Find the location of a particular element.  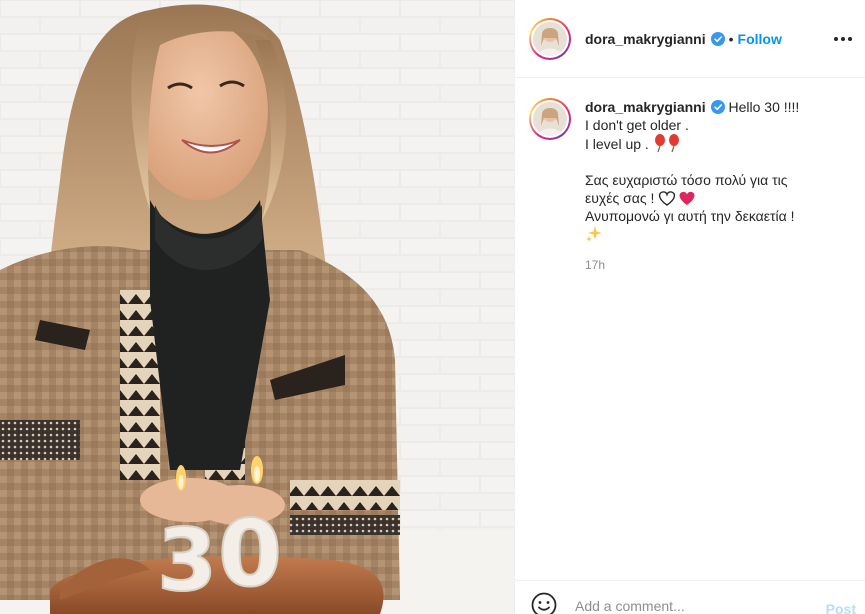

caption-line-3: I level up . is located at coordinates (692, 143).